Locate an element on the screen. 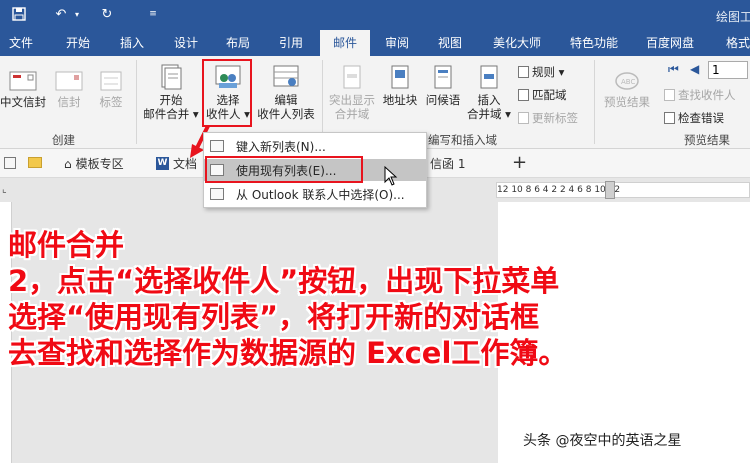 Image resolution: width=750 pixels, height=463 pixels. edit-recipients-line1: 编辑 is located at coordinates (286, 100).